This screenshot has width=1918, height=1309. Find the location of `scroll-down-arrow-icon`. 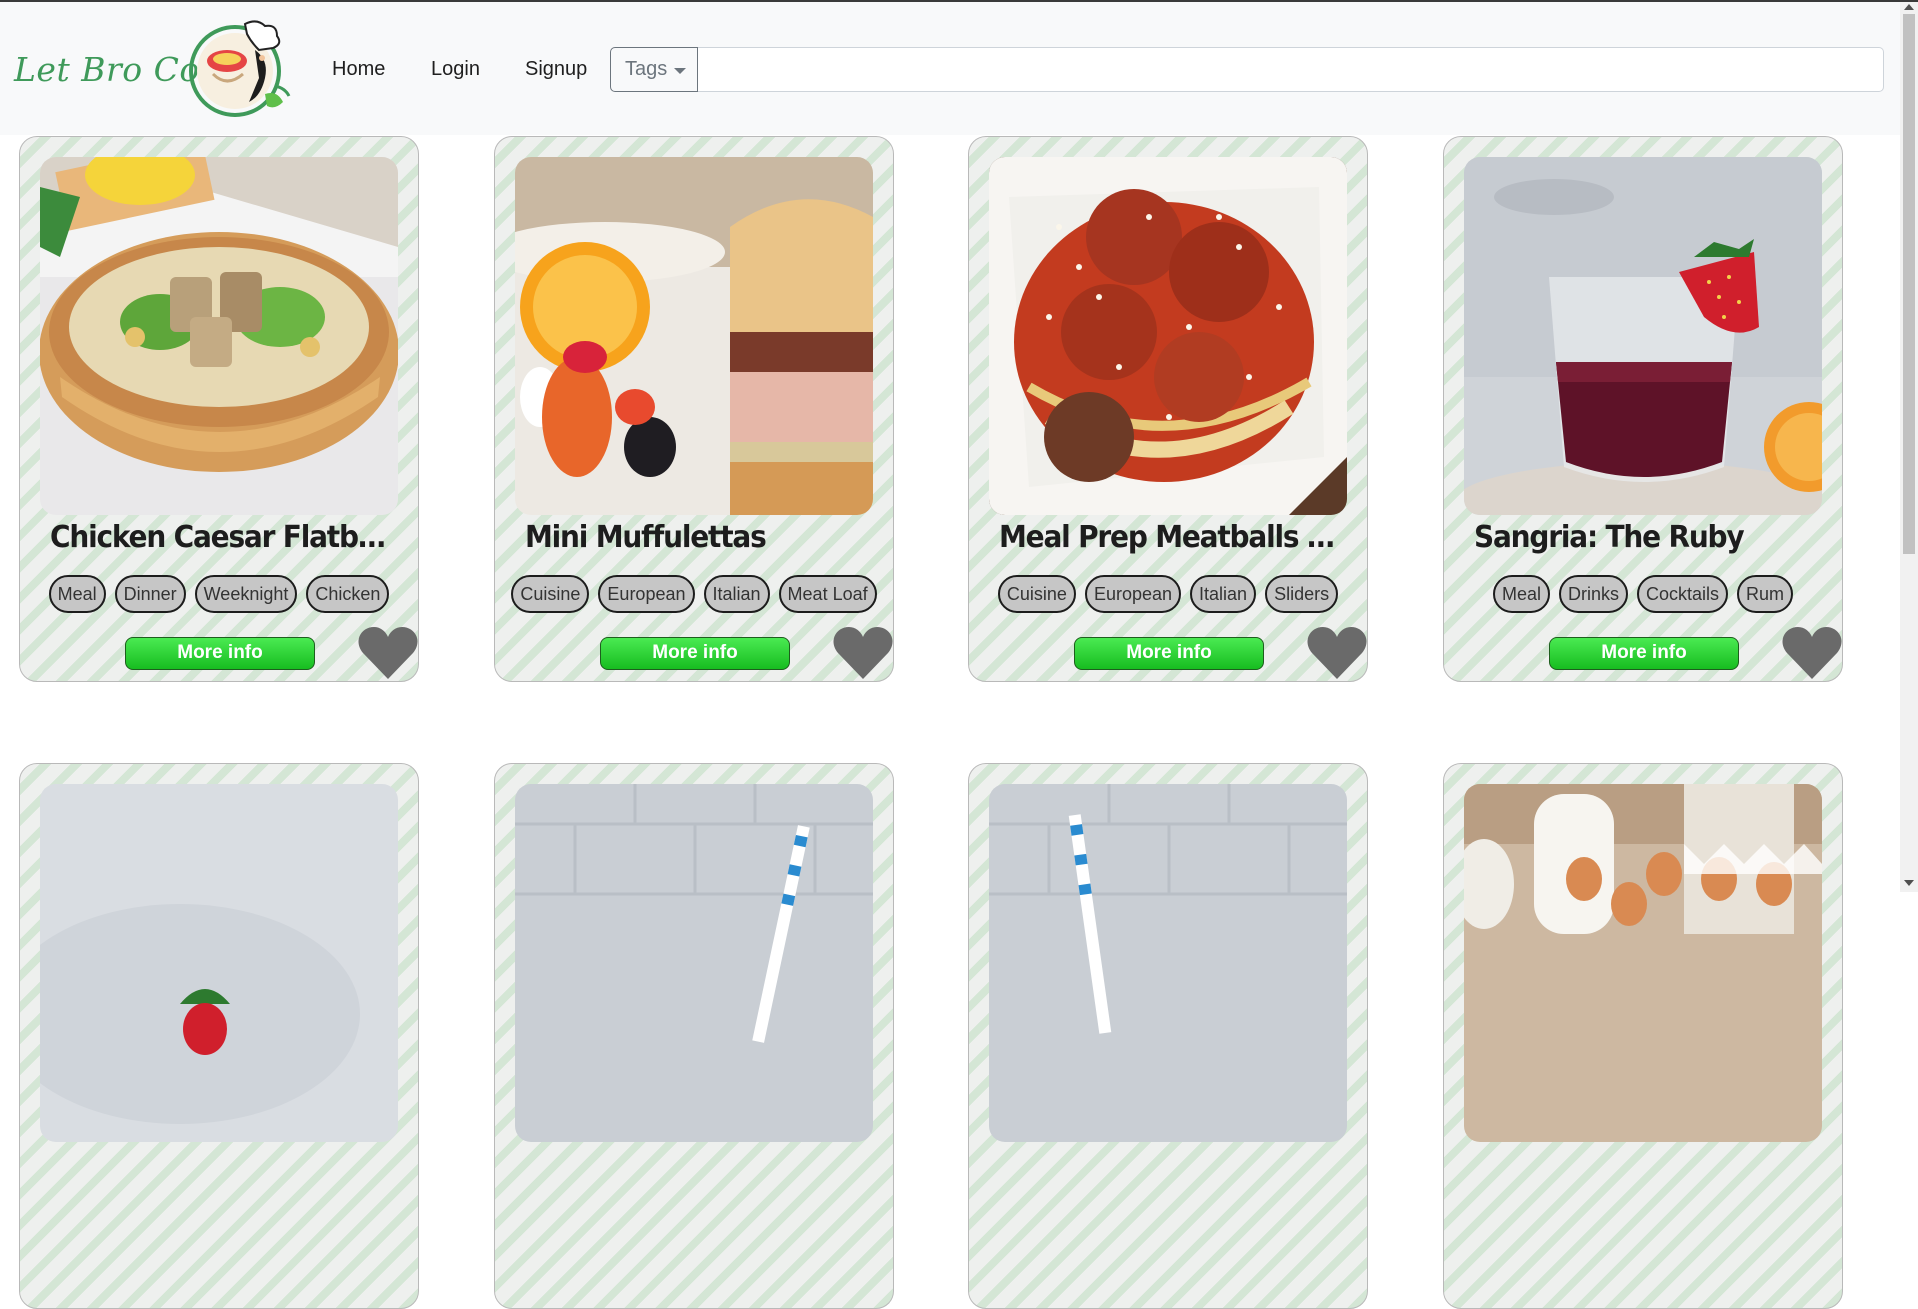

scroll-down-arrow-icon is located at coordinates (1909, 883).